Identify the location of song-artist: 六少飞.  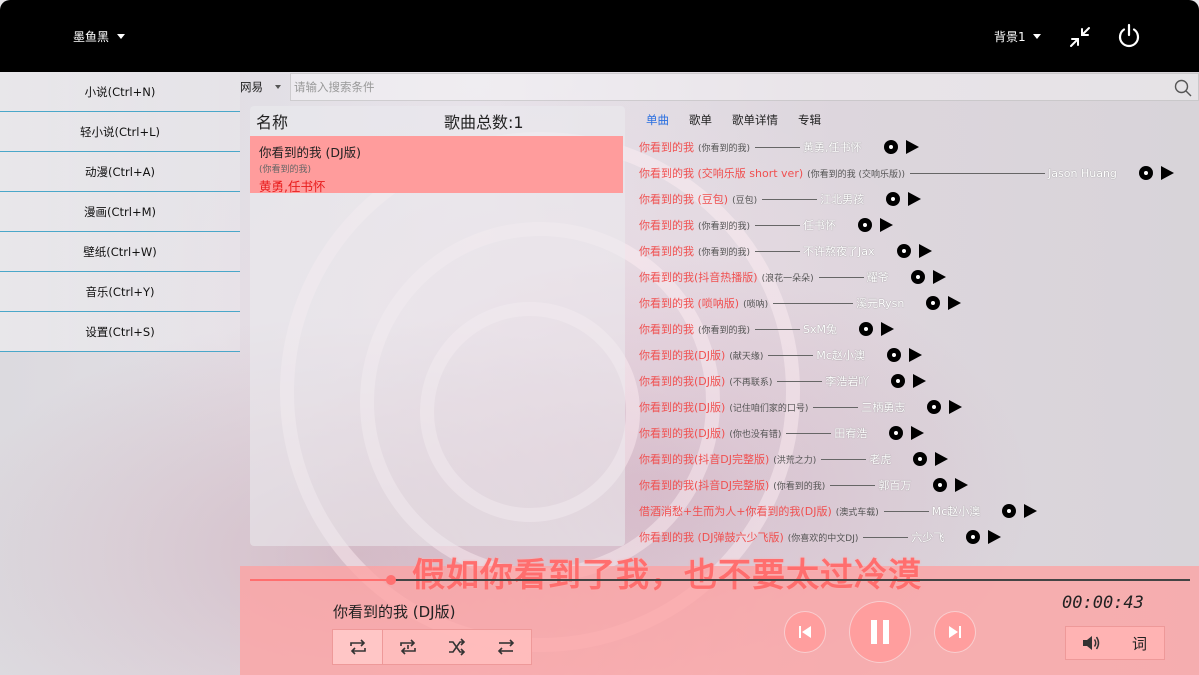
(928, 537).